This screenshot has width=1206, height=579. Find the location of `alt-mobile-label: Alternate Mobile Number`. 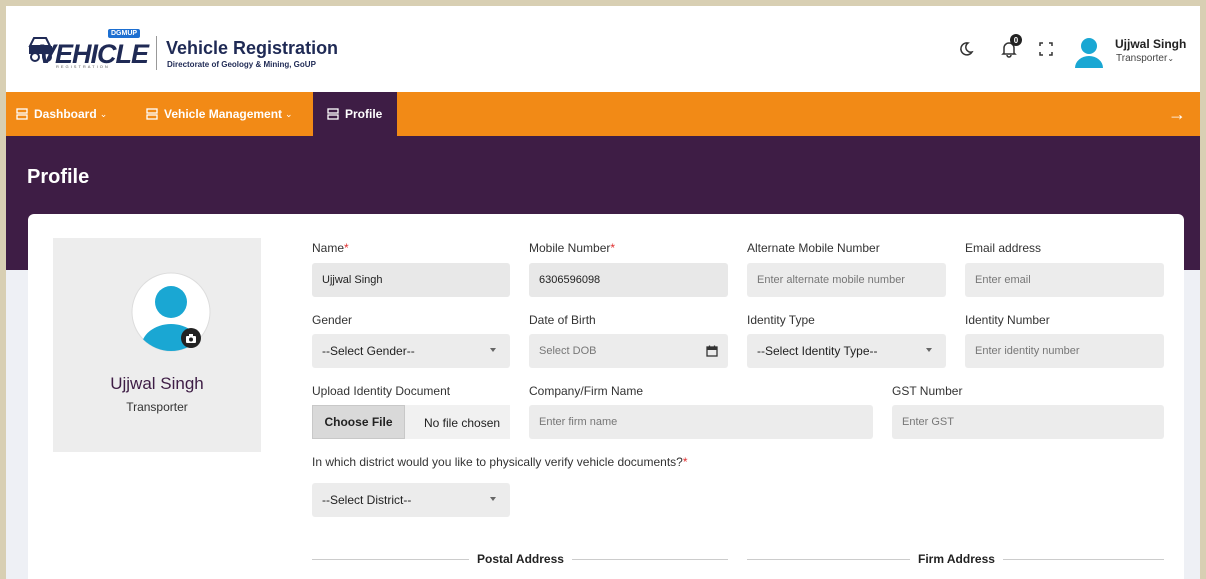

alt-mobile-label: Alternate Mobile Number is located at coordinates (813, 248).